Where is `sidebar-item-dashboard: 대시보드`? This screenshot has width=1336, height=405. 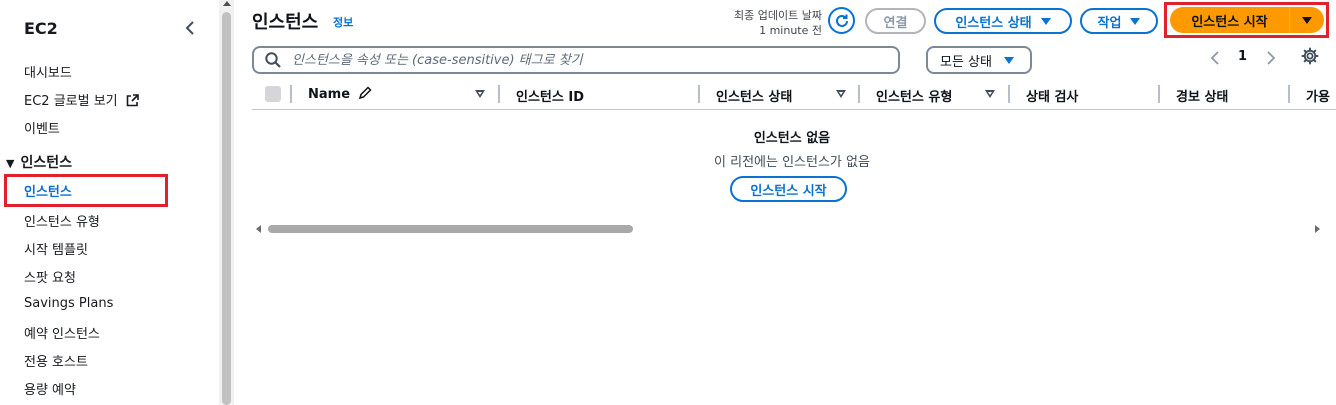
sidebar-item-dashboard: 대시보드 is located at coordinates (48, 71).